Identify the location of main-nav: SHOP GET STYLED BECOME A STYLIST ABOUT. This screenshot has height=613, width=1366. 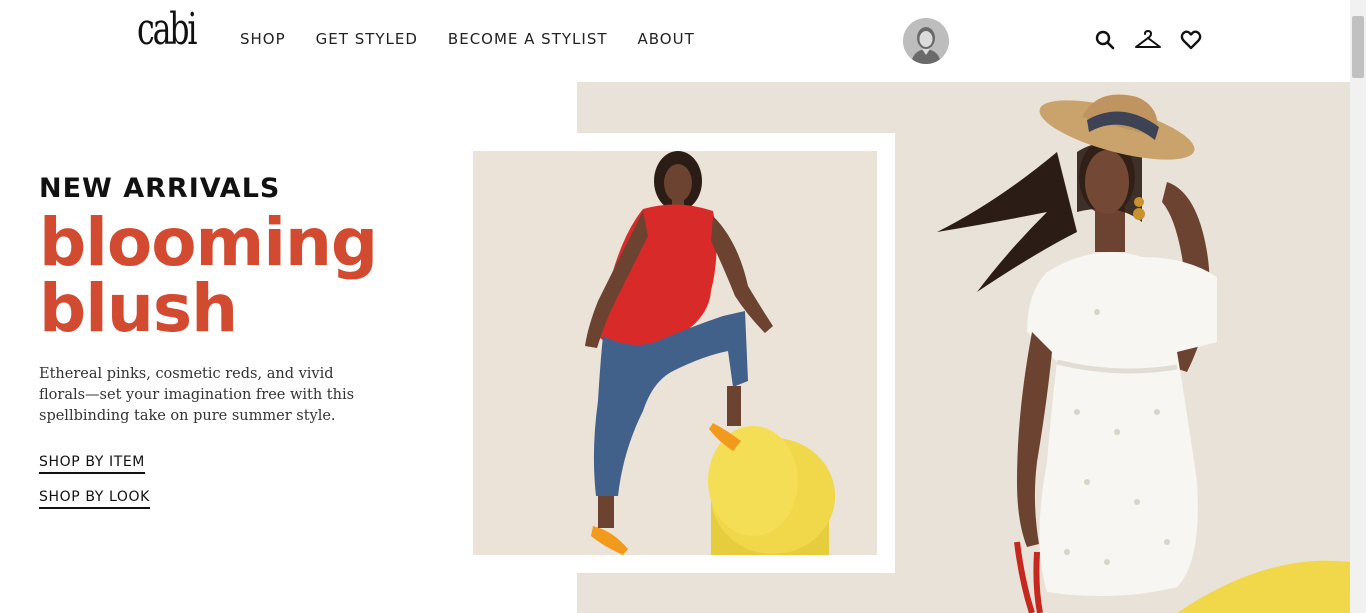
(482, 39).